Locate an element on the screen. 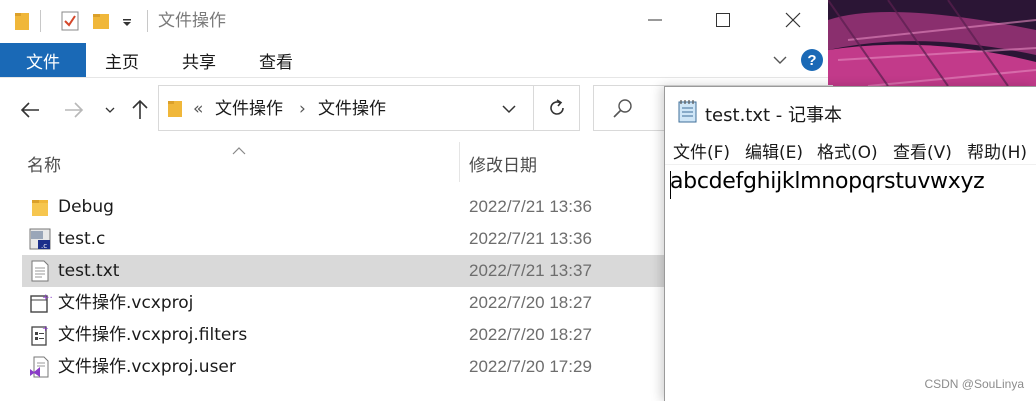  svg-text: .c is located at coordinates (44, 246).